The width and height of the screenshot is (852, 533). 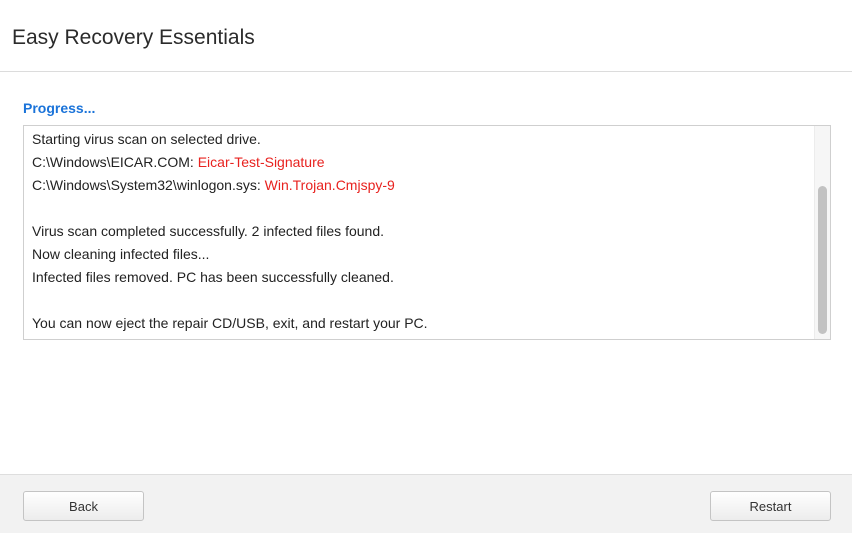 I want to click on threat-name: Eicar-Test-Signature, so click(x=261, y=162).